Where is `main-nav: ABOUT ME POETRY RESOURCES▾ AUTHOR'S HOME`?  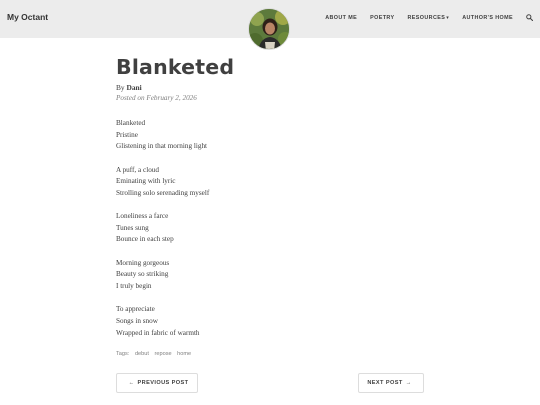 main-nav: ABOUT ME POETRY RESOURCES▾ AUTHOR'S HOME is located at coordinates (422, 17).